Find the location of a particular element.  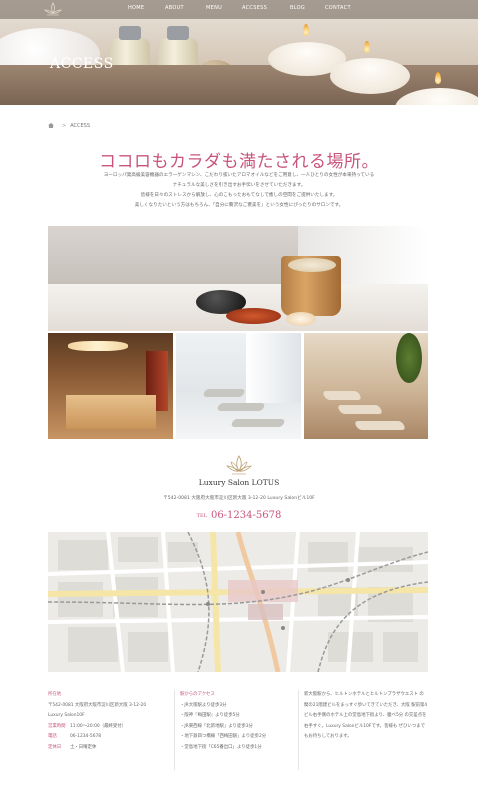

map-canvas is located at coordinates (238, 602).